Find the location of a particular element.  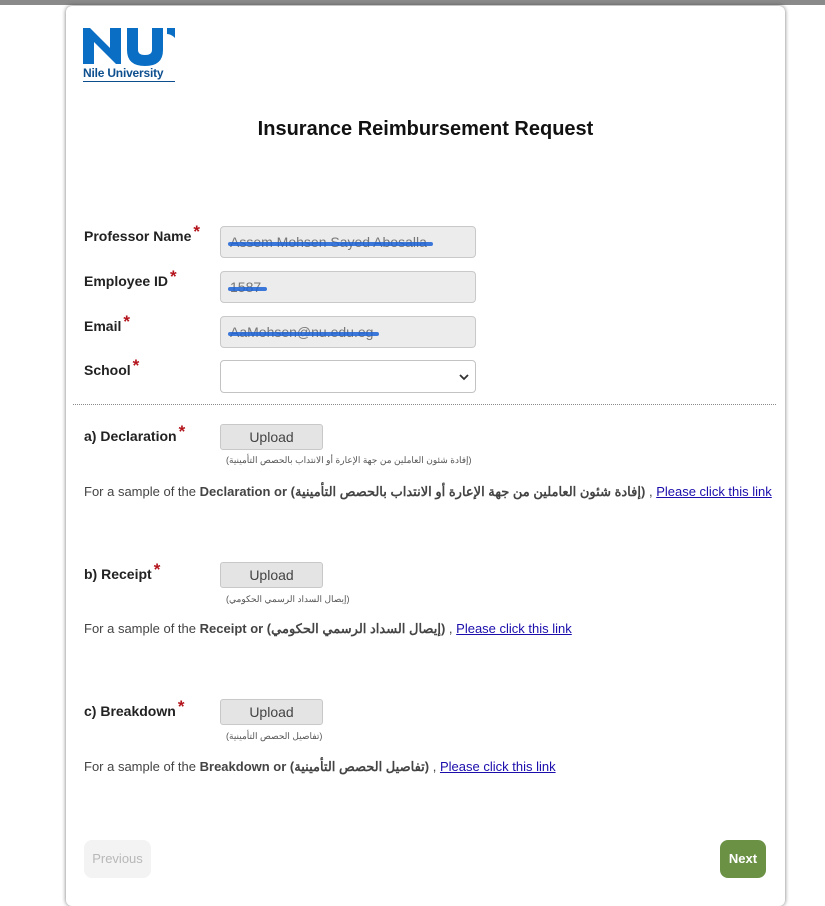

breakdown-label-text: c) Breakdown is located at coordinates (130, 711).